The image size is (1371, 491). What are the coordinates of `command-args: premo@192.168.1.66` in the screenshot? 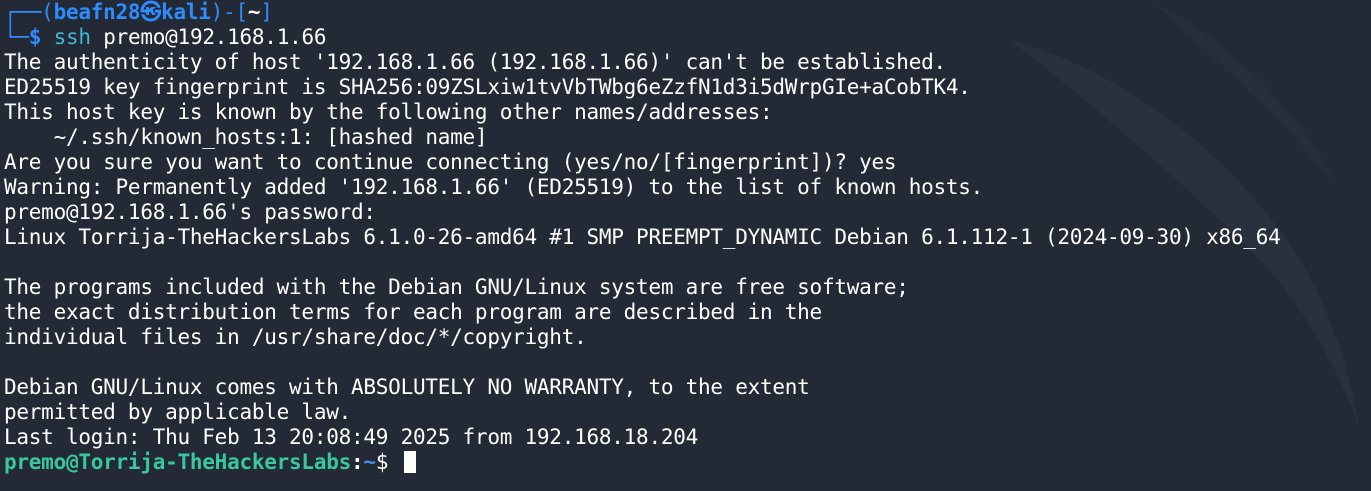 It's located at (208, 37).